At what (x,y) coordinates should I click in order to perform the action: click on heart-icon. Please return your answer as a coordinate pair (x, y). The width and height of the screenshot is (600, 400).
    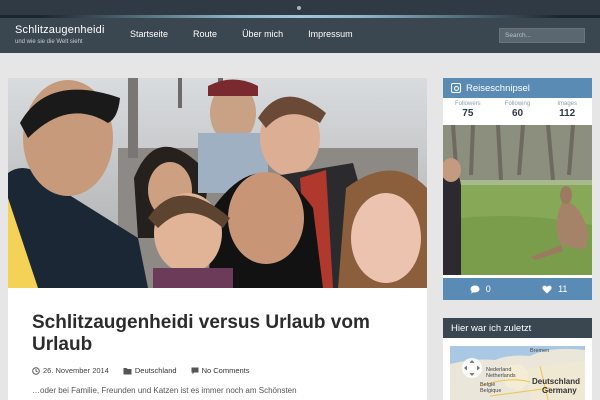
    Looking at the image, I should click on (547, 289).